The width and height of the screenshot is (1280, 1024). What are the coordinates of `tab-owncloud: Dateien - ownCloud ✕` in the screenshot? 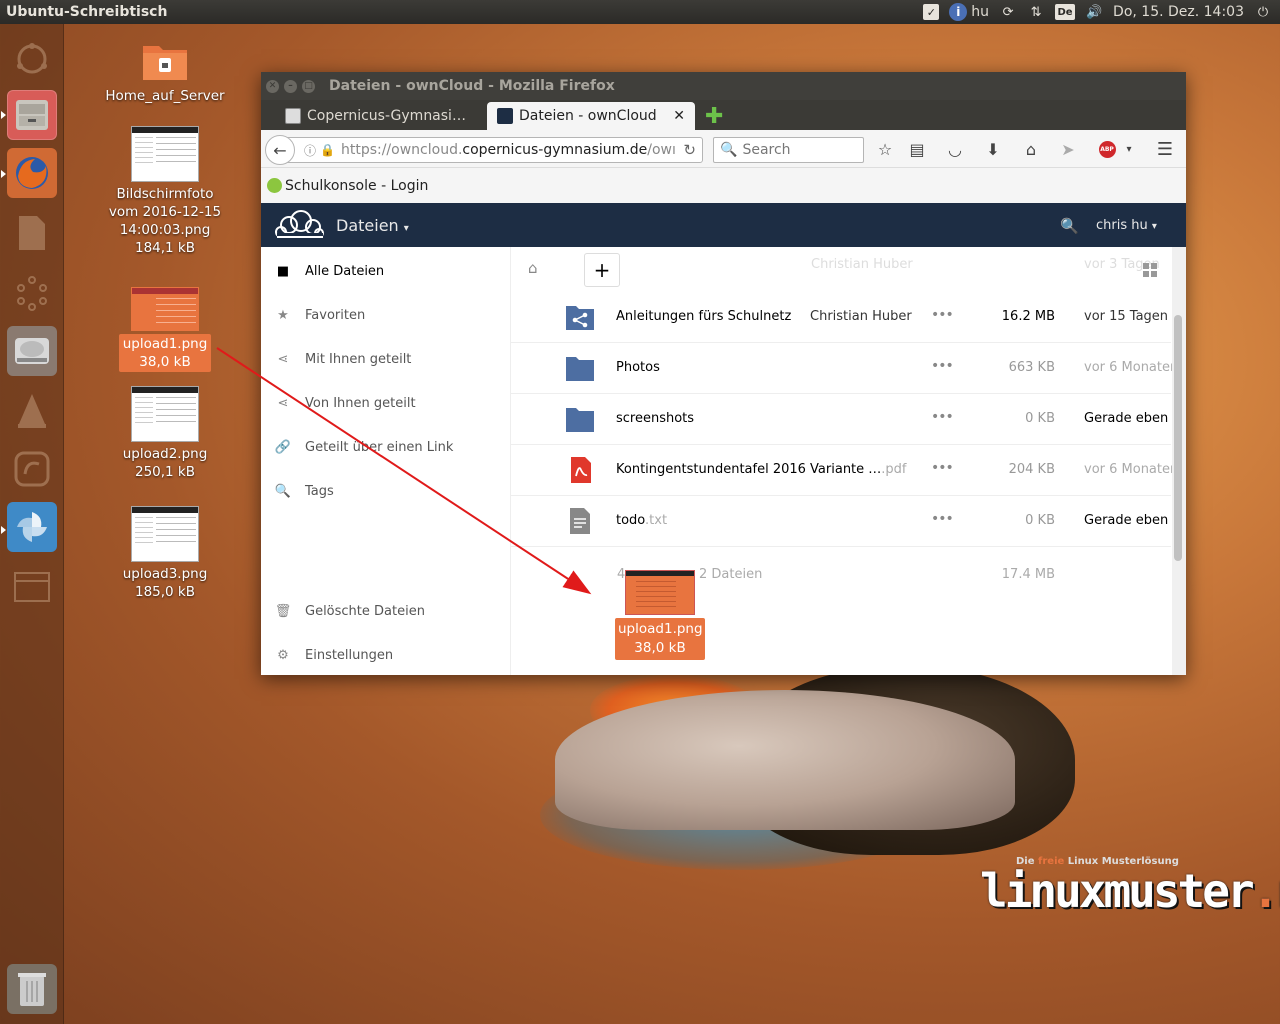 It's located at (591, 116).